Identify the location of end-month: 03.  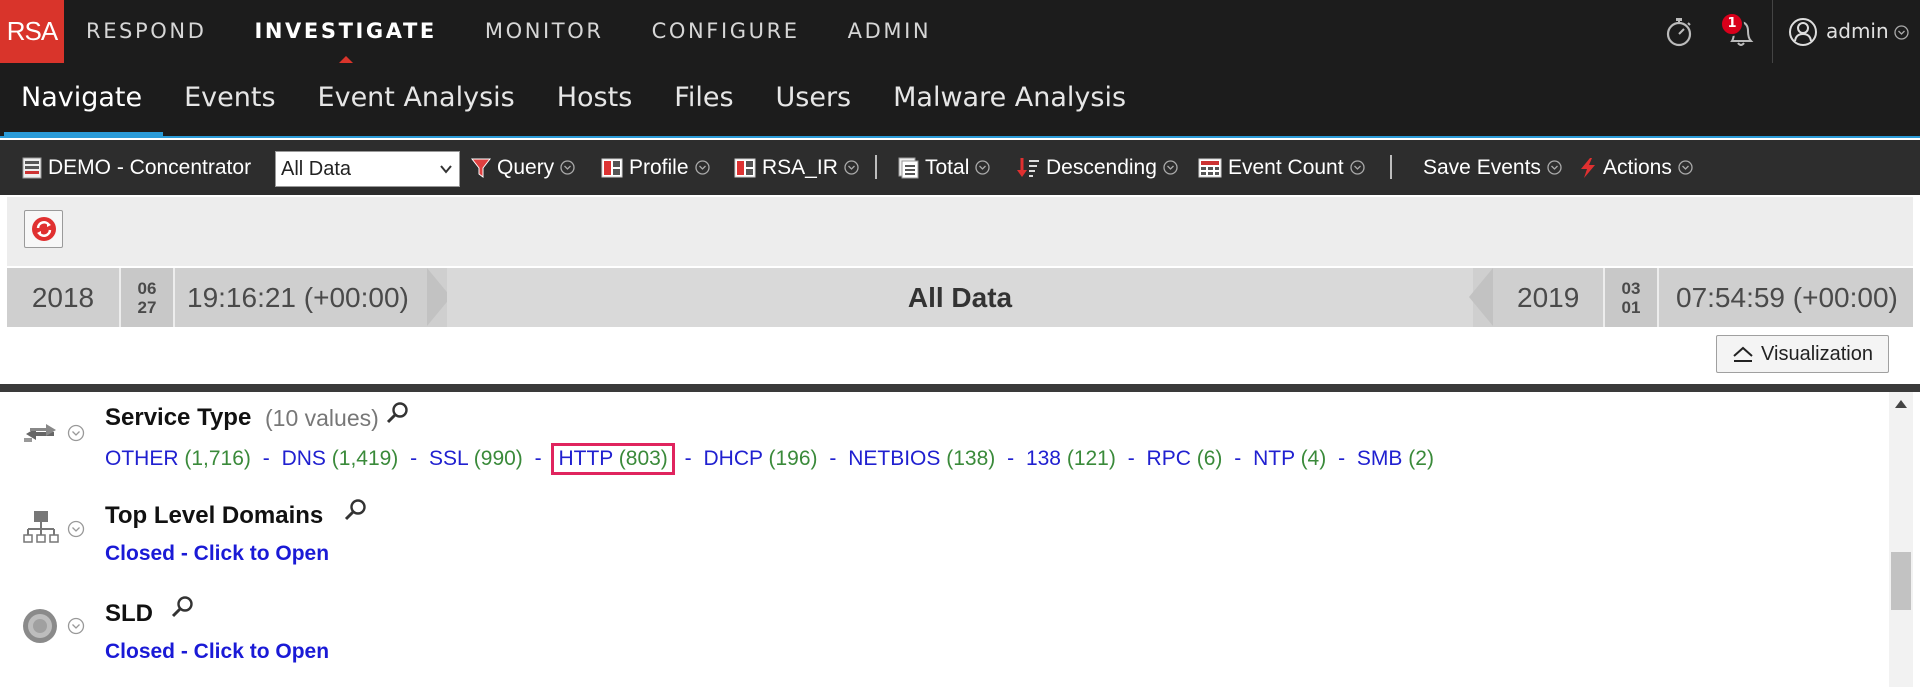
(1631, 288).